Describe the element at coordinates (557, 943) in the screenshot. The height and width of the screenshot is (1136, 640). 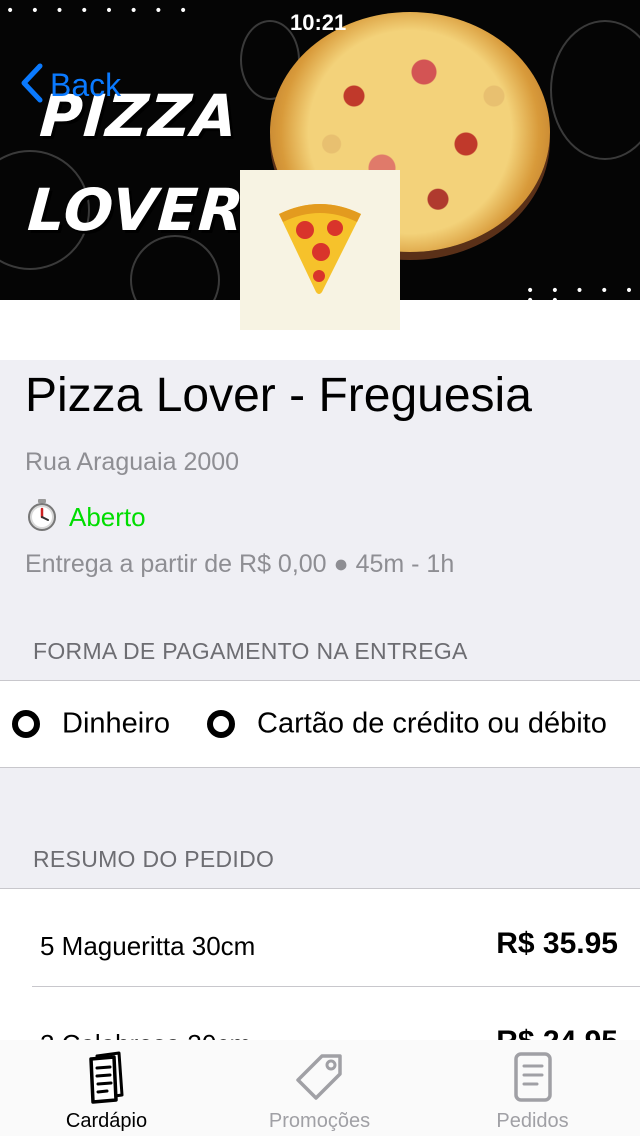
I see `order-item-price: R$ 35.95` at that location.